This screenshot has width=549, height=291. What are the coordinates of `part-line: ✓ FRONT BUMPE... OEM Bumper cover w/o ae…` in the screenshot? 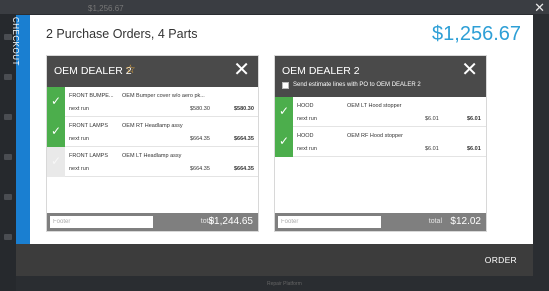 It's located at (152, 102).